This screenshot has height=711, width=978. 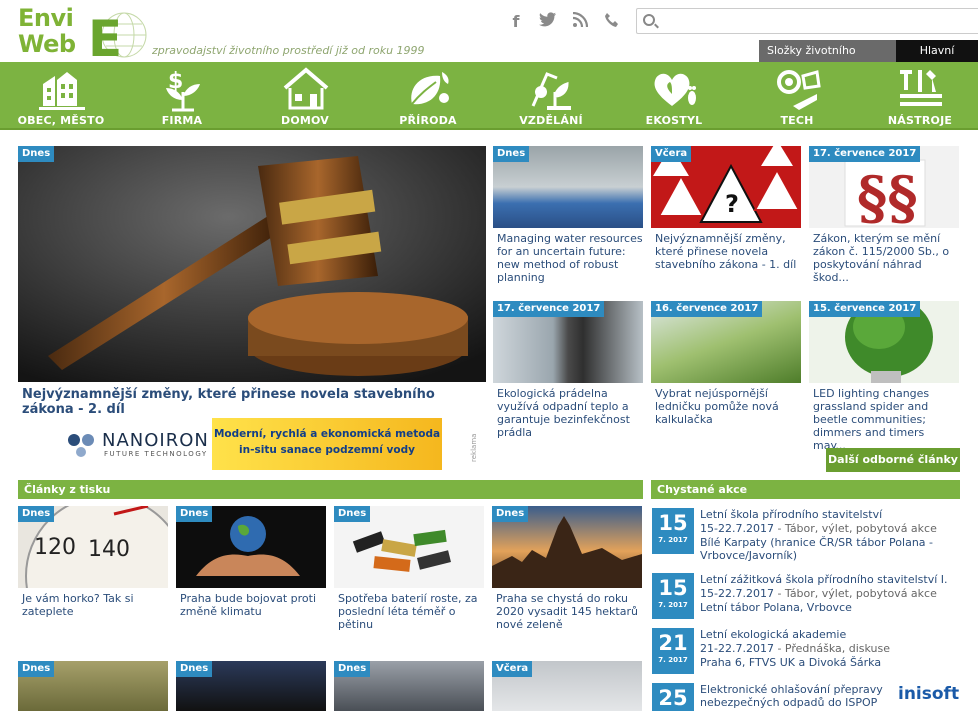 What do you see at coordinates (512, 669) in the screenshot?
I see `date-badge: Včera` at bounding box center [512, 669].